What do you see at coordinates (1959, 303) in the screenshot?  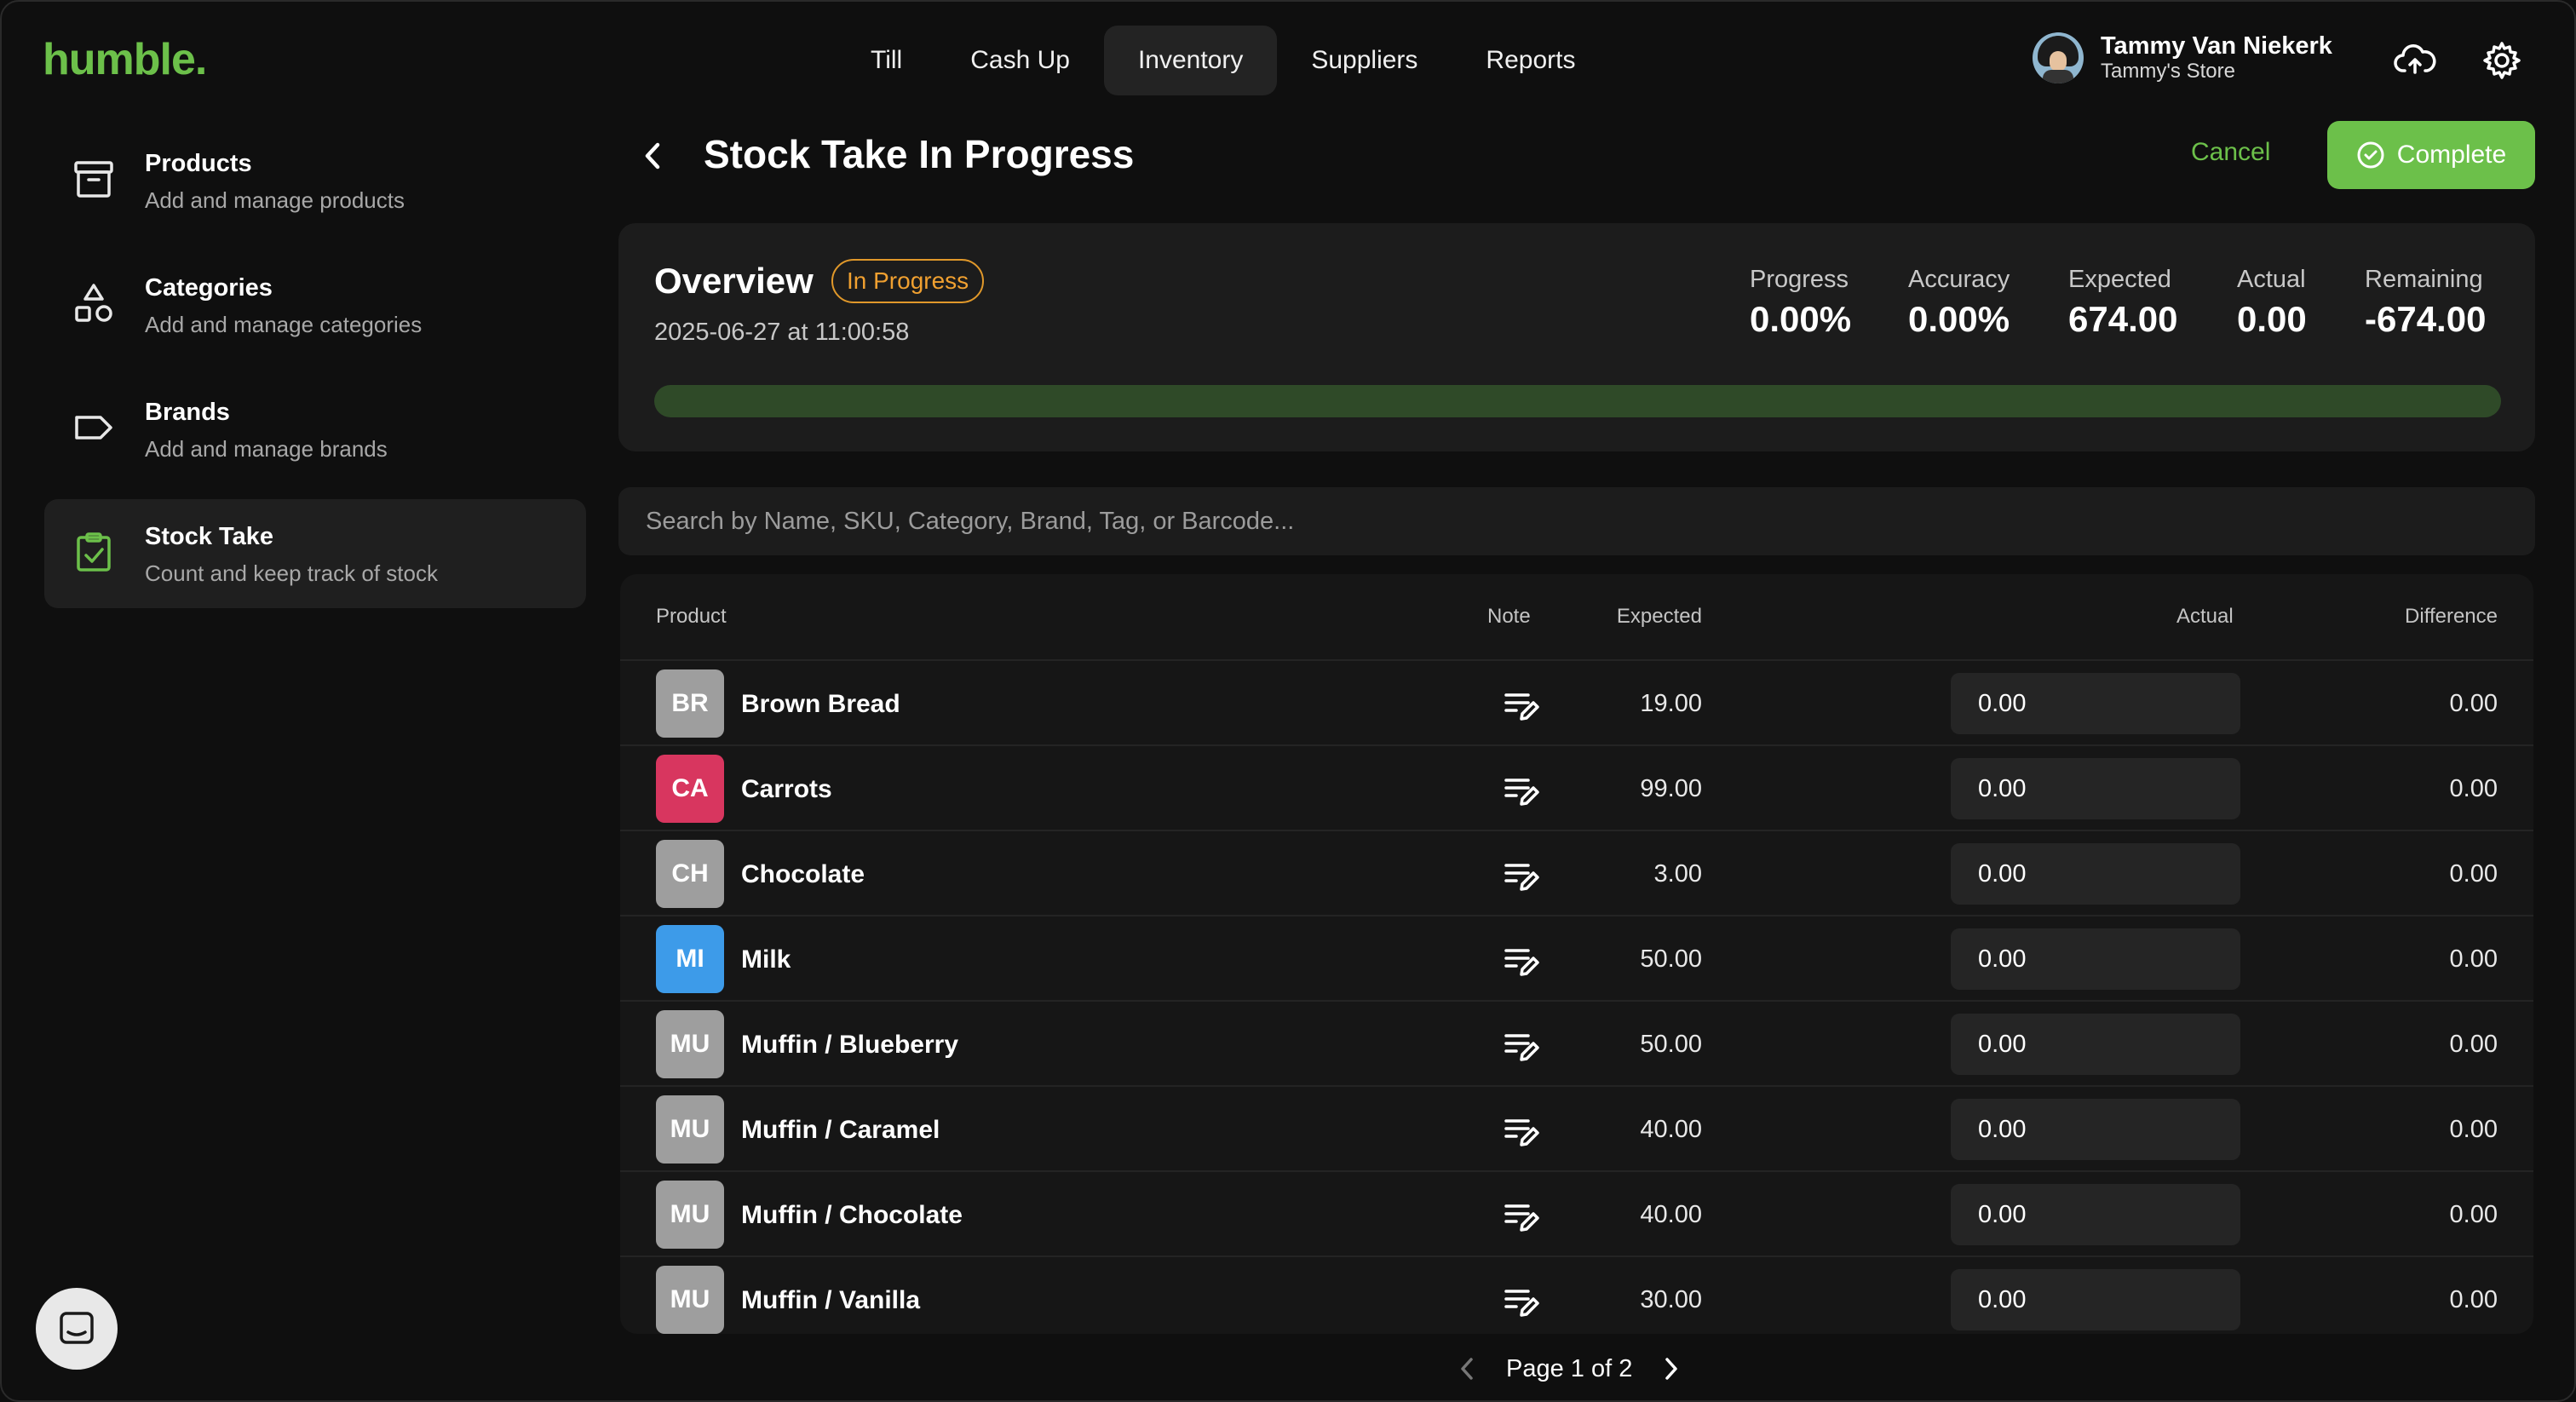 I see `stat-accuracy: Accuracy 0.00%` at bounding box center [1959, 303].